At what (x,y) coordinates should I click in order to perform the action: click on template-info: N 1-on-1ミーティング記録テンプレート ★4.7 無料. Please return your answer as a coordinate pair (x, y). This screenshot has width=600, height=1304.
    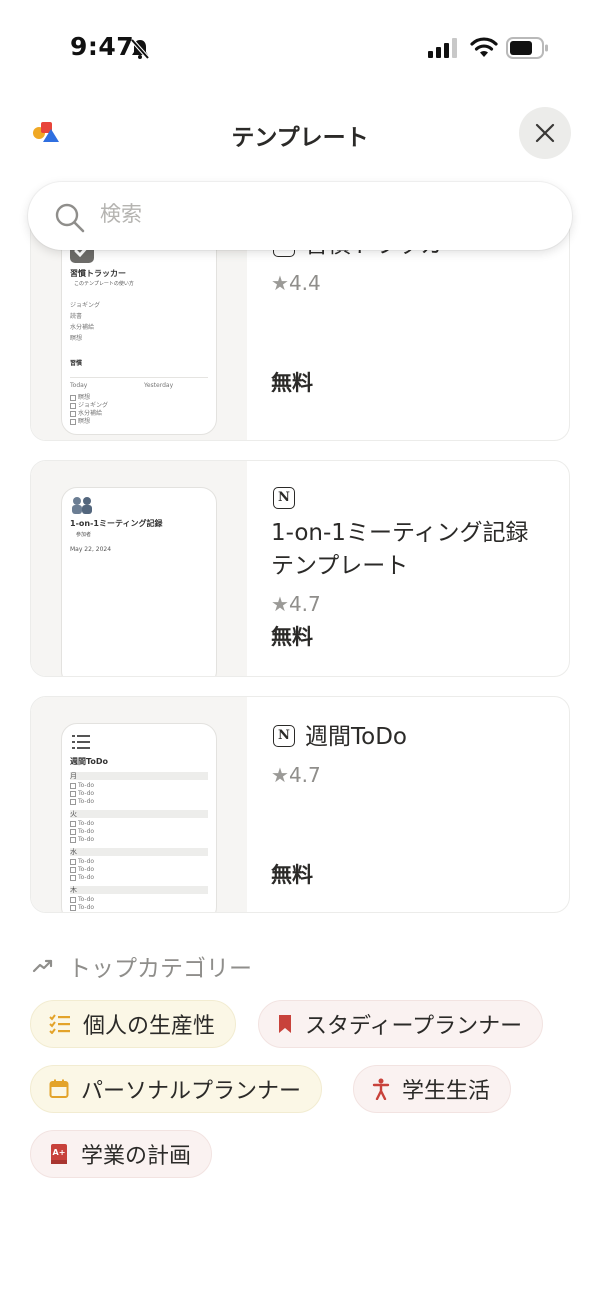
    Looking at the image, I should click on (412, 568).